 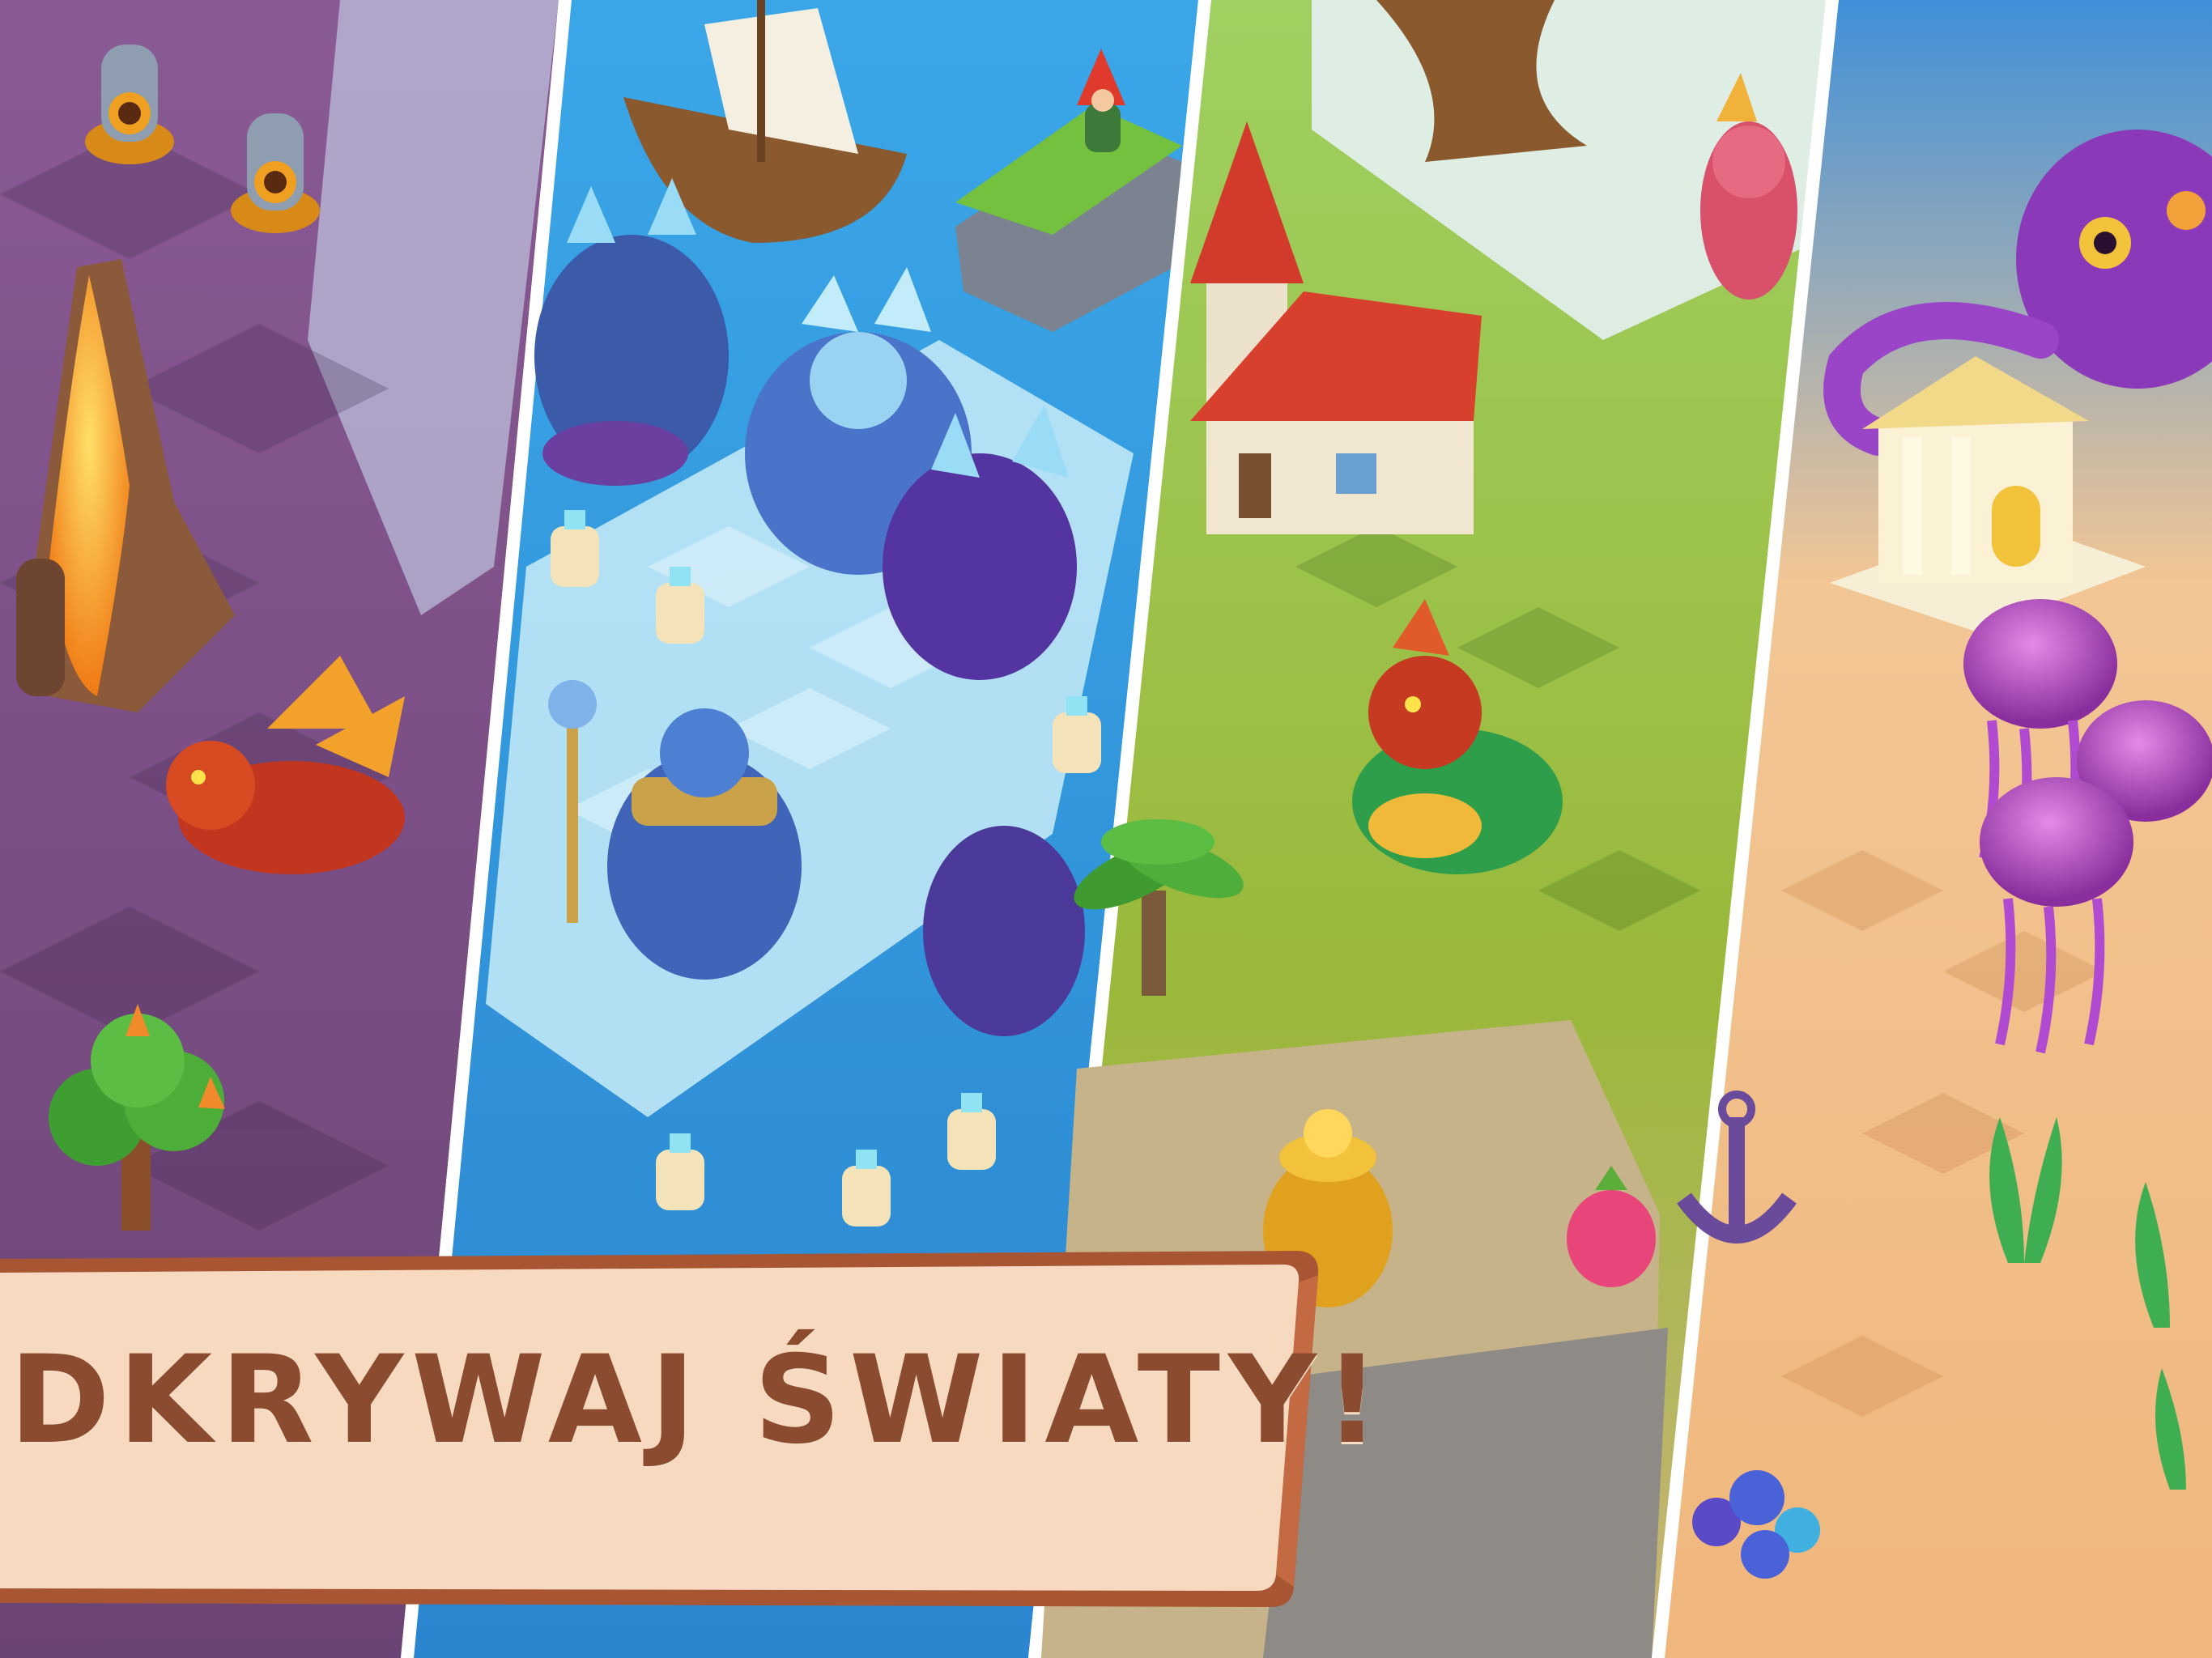 I want to click on banner-title: ODKRYWAJ ŚWIATY!, so click(x=695, y=1400).